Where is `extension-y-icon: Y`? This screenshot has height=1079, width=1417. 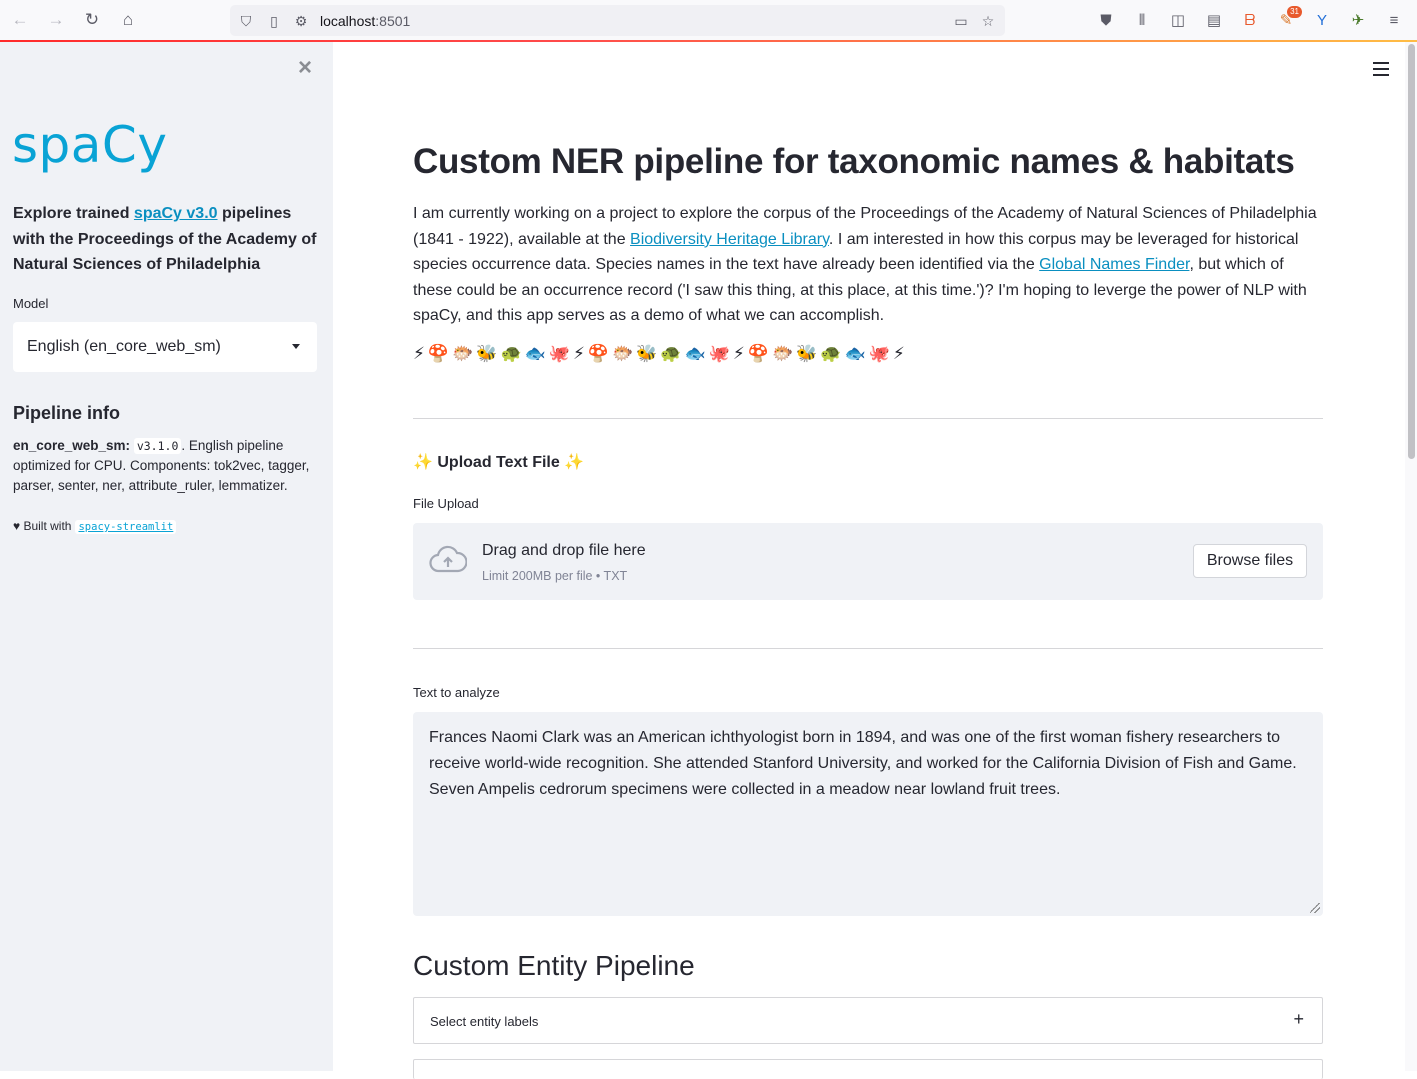
extension-y-icon: Y is located at coordinates (1322, 20).